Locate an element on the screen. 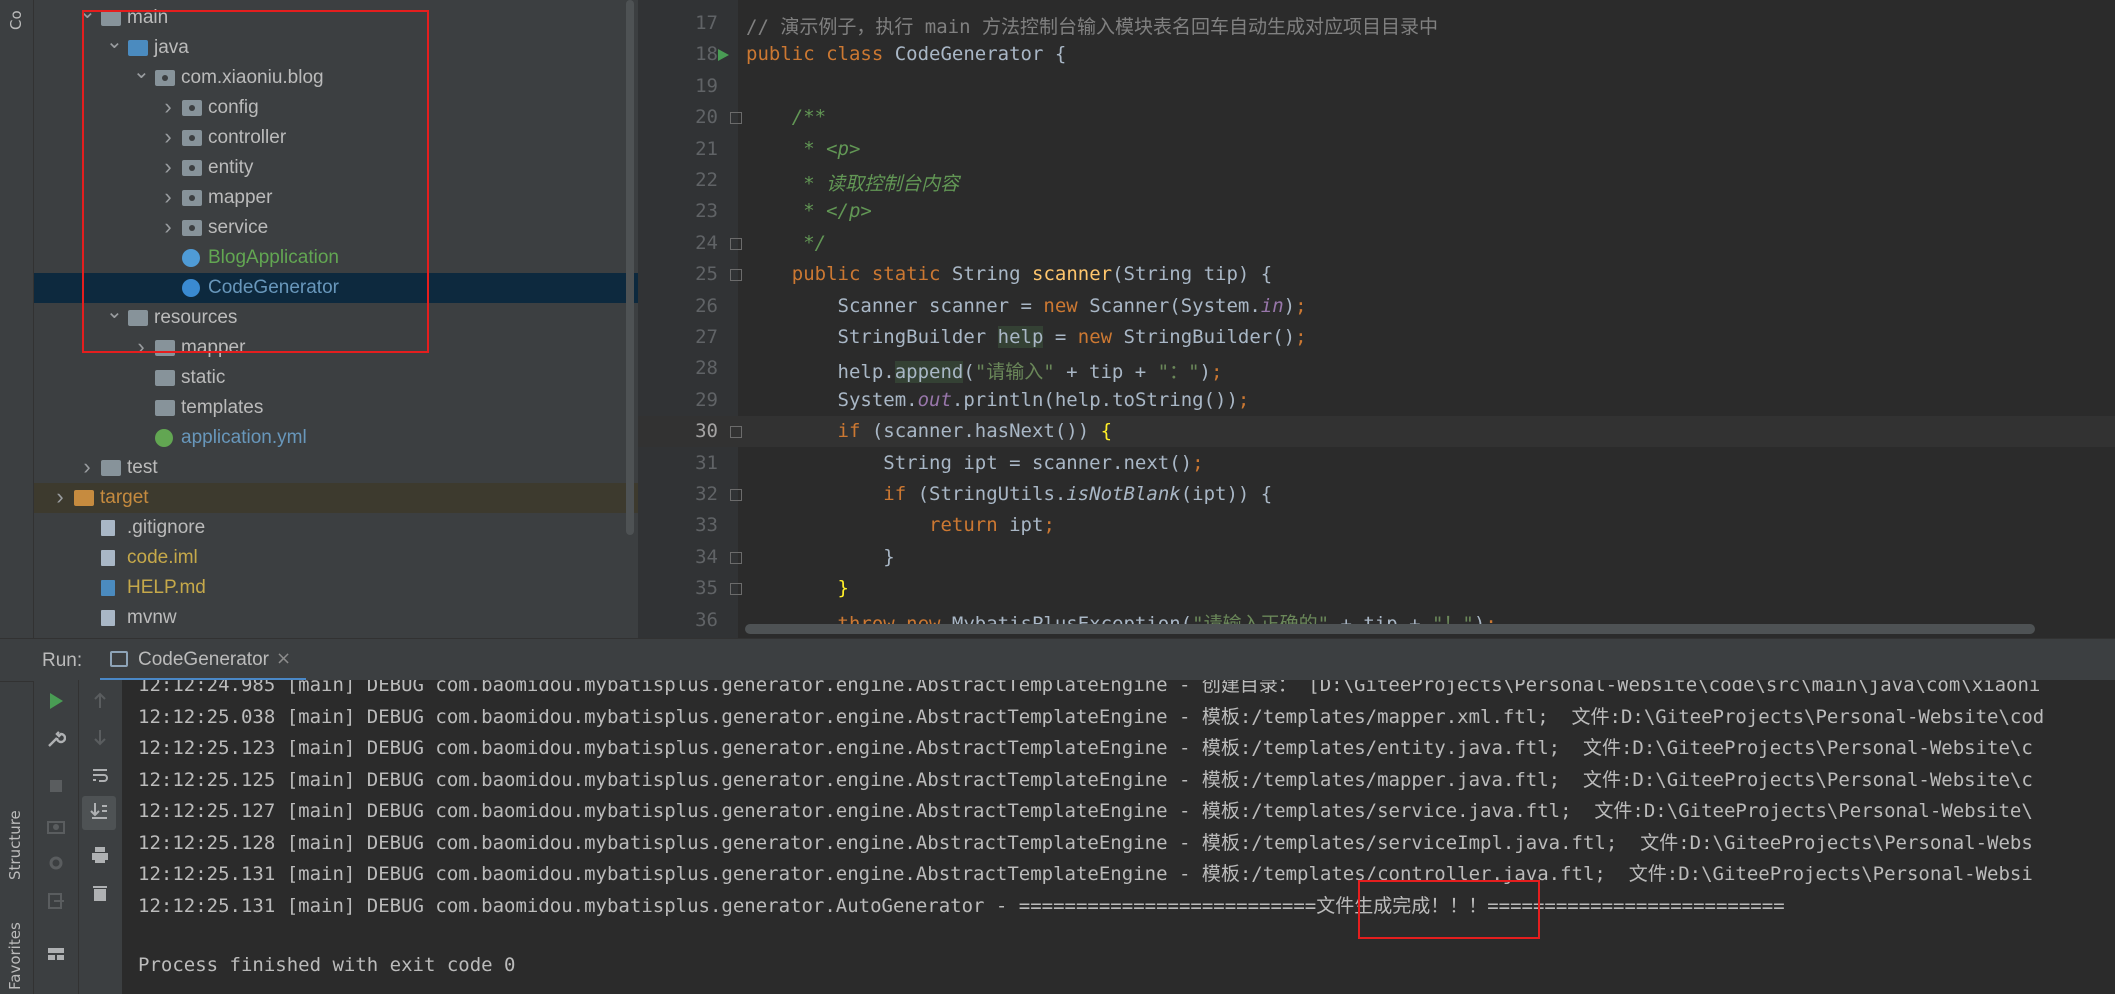 This screenshot has height=994, width=2115. code-line: 29 System.out.println(help.toString()); is located at coordinates (1376, 400).